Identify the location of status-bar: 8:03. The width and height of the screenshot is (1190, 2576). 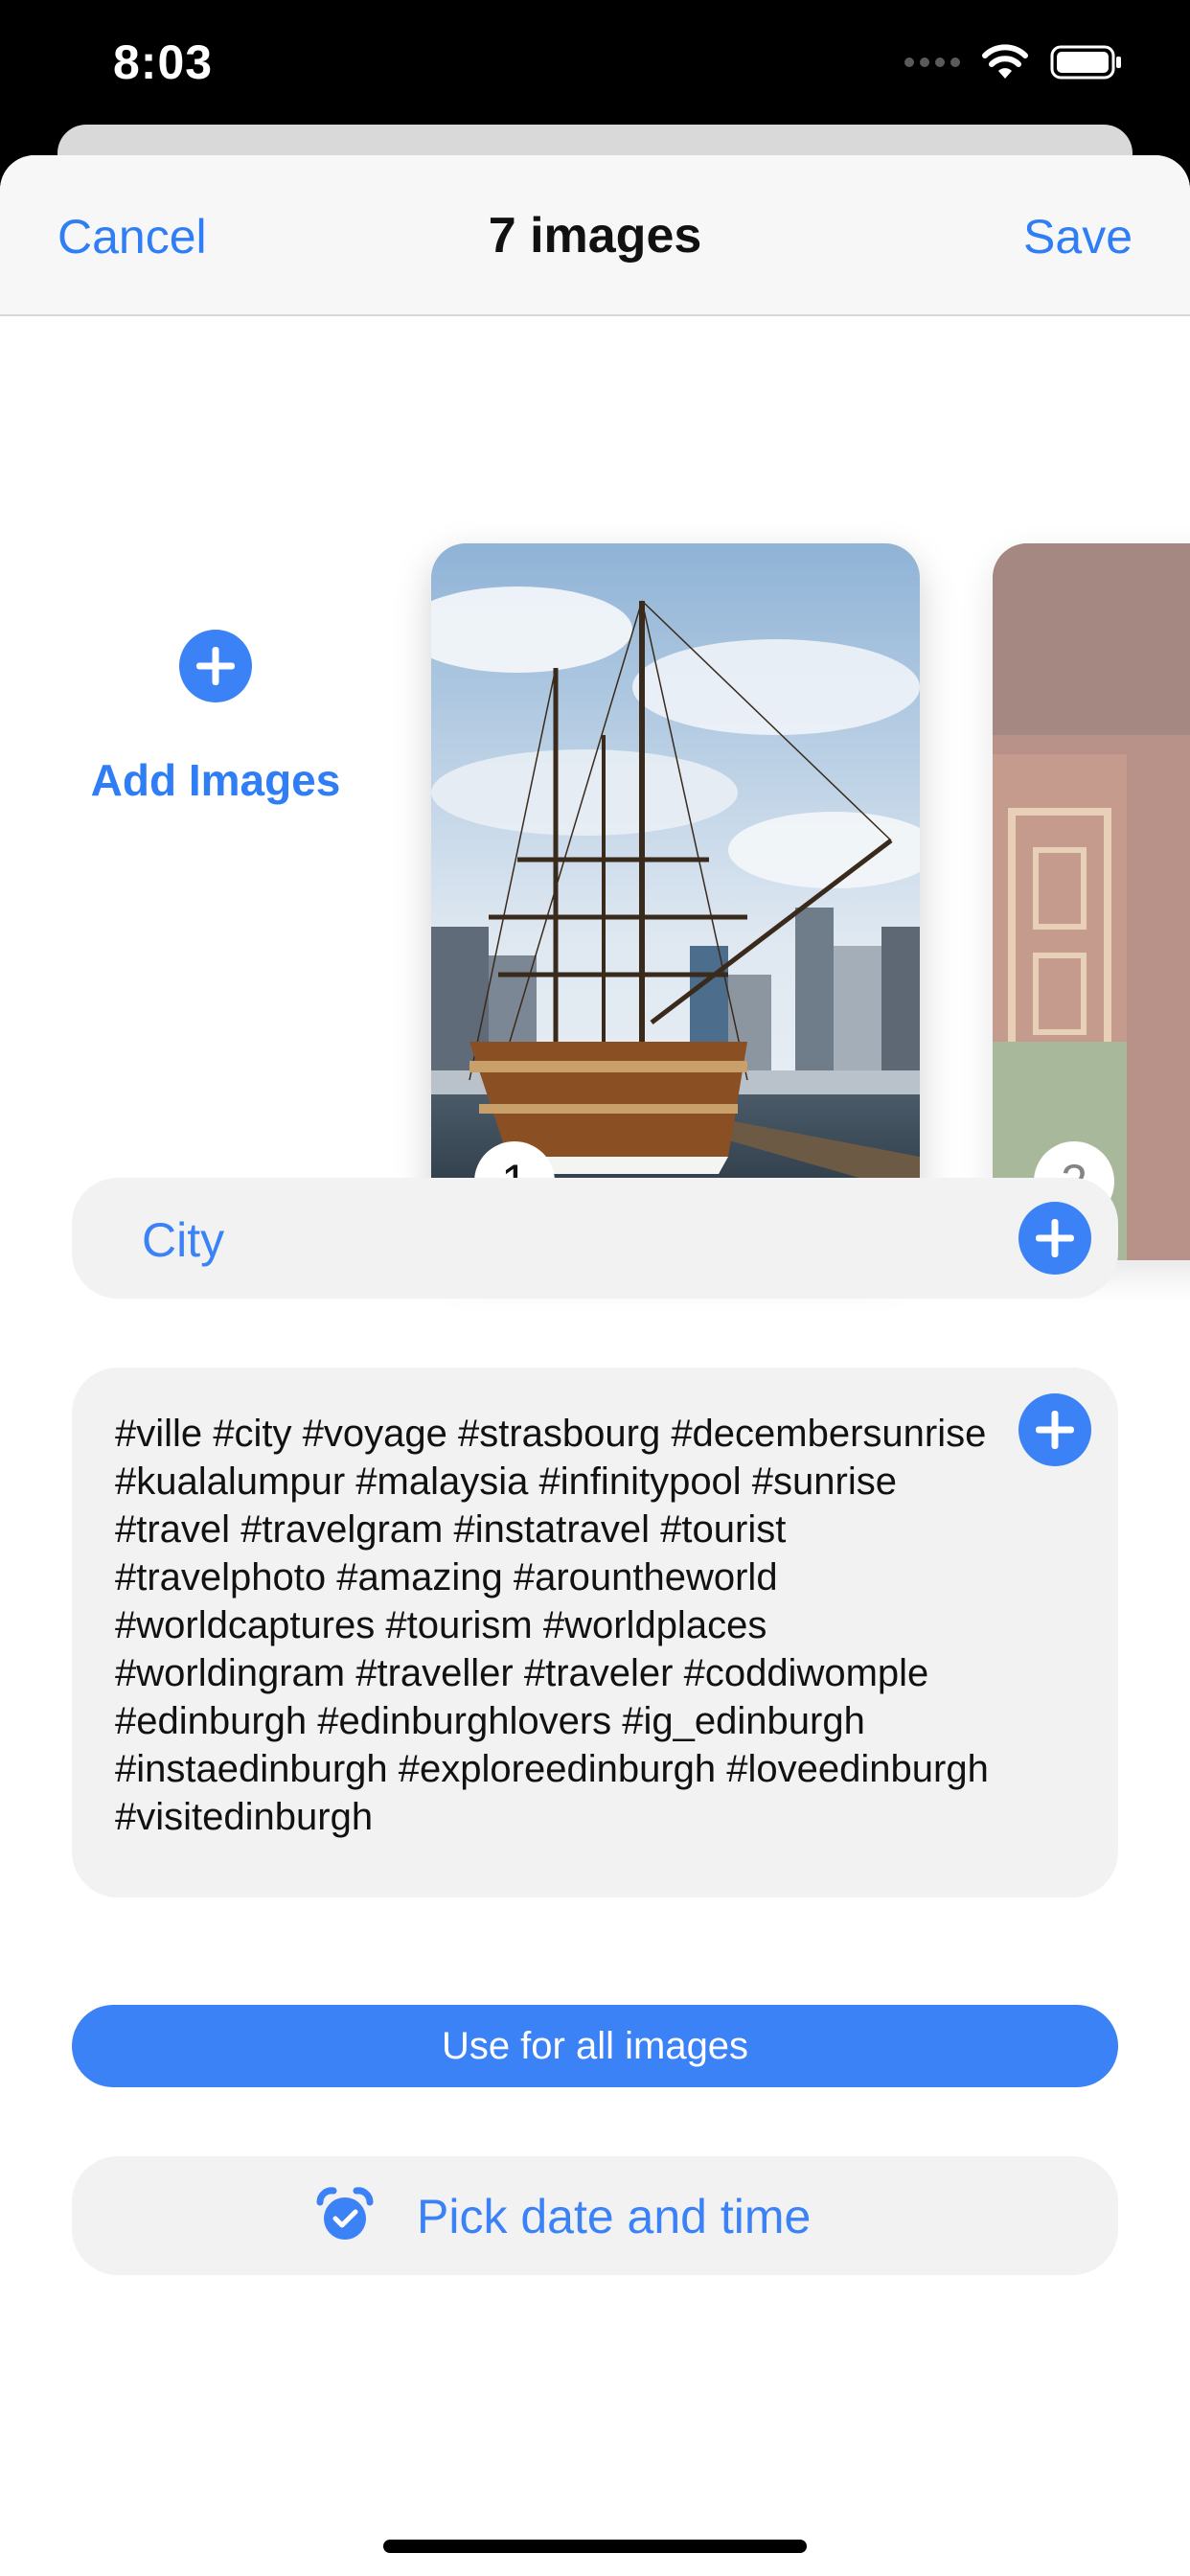
(595, 67).